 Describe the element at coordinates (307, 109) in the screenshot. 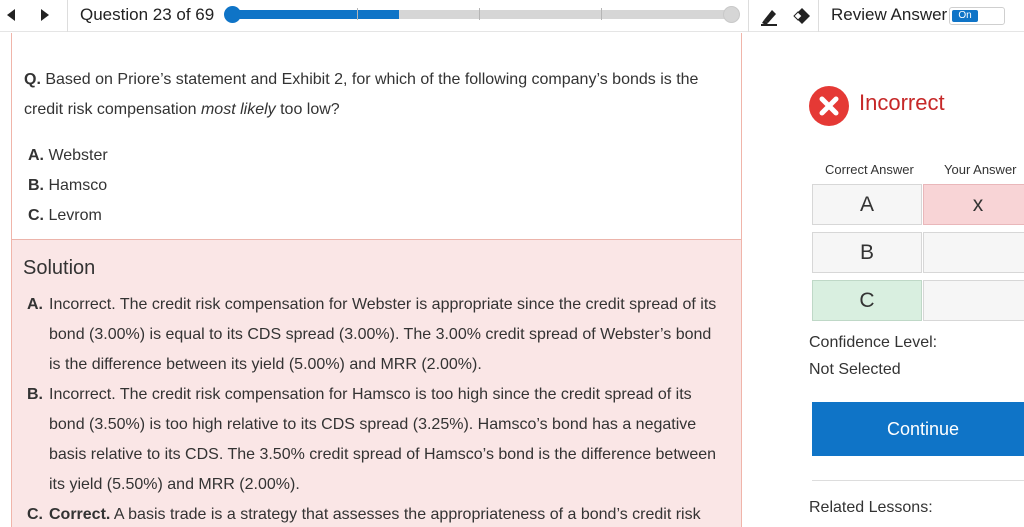

I see `question-ending: too low?` at that location.